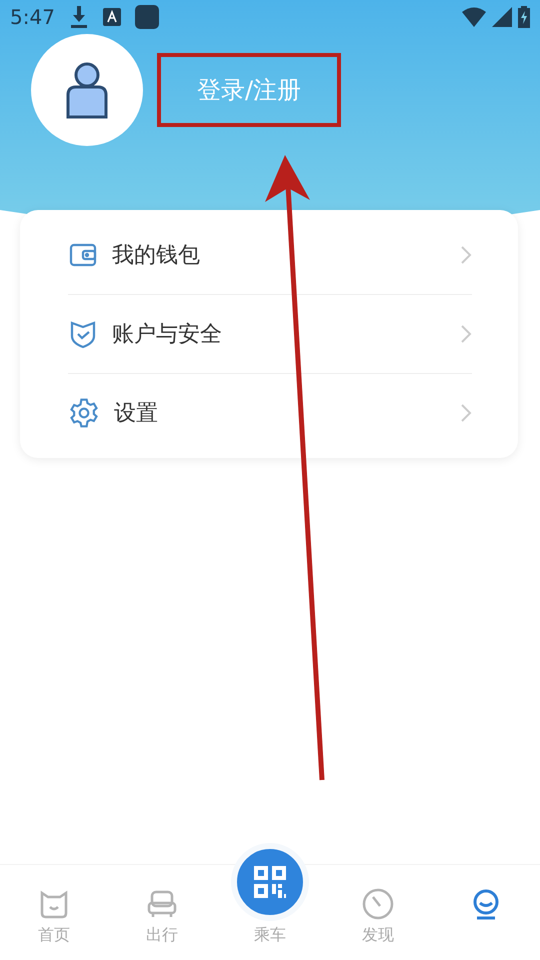  What do you see at coordinates (524, 17) in the screenshot?
I see `battery-icon` at bounding box center [524, 17].